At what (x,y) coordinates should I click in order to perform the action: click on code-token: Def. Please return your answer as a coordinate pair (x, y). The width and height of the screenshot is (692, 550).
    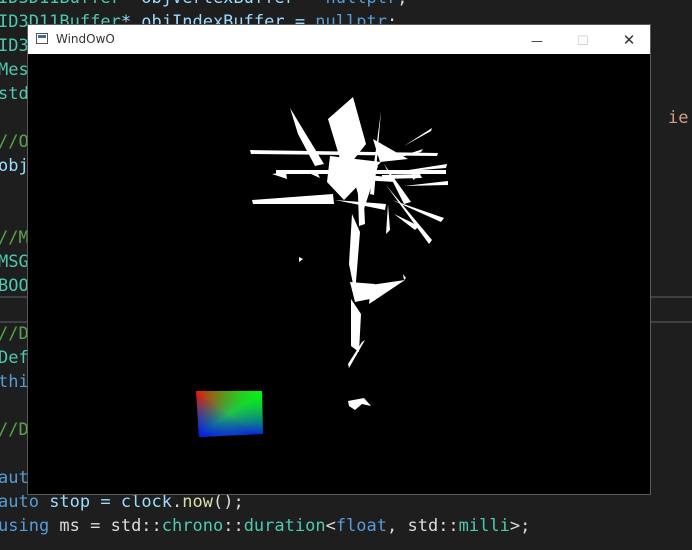
    Looking at the image, I should click on (14, 358).